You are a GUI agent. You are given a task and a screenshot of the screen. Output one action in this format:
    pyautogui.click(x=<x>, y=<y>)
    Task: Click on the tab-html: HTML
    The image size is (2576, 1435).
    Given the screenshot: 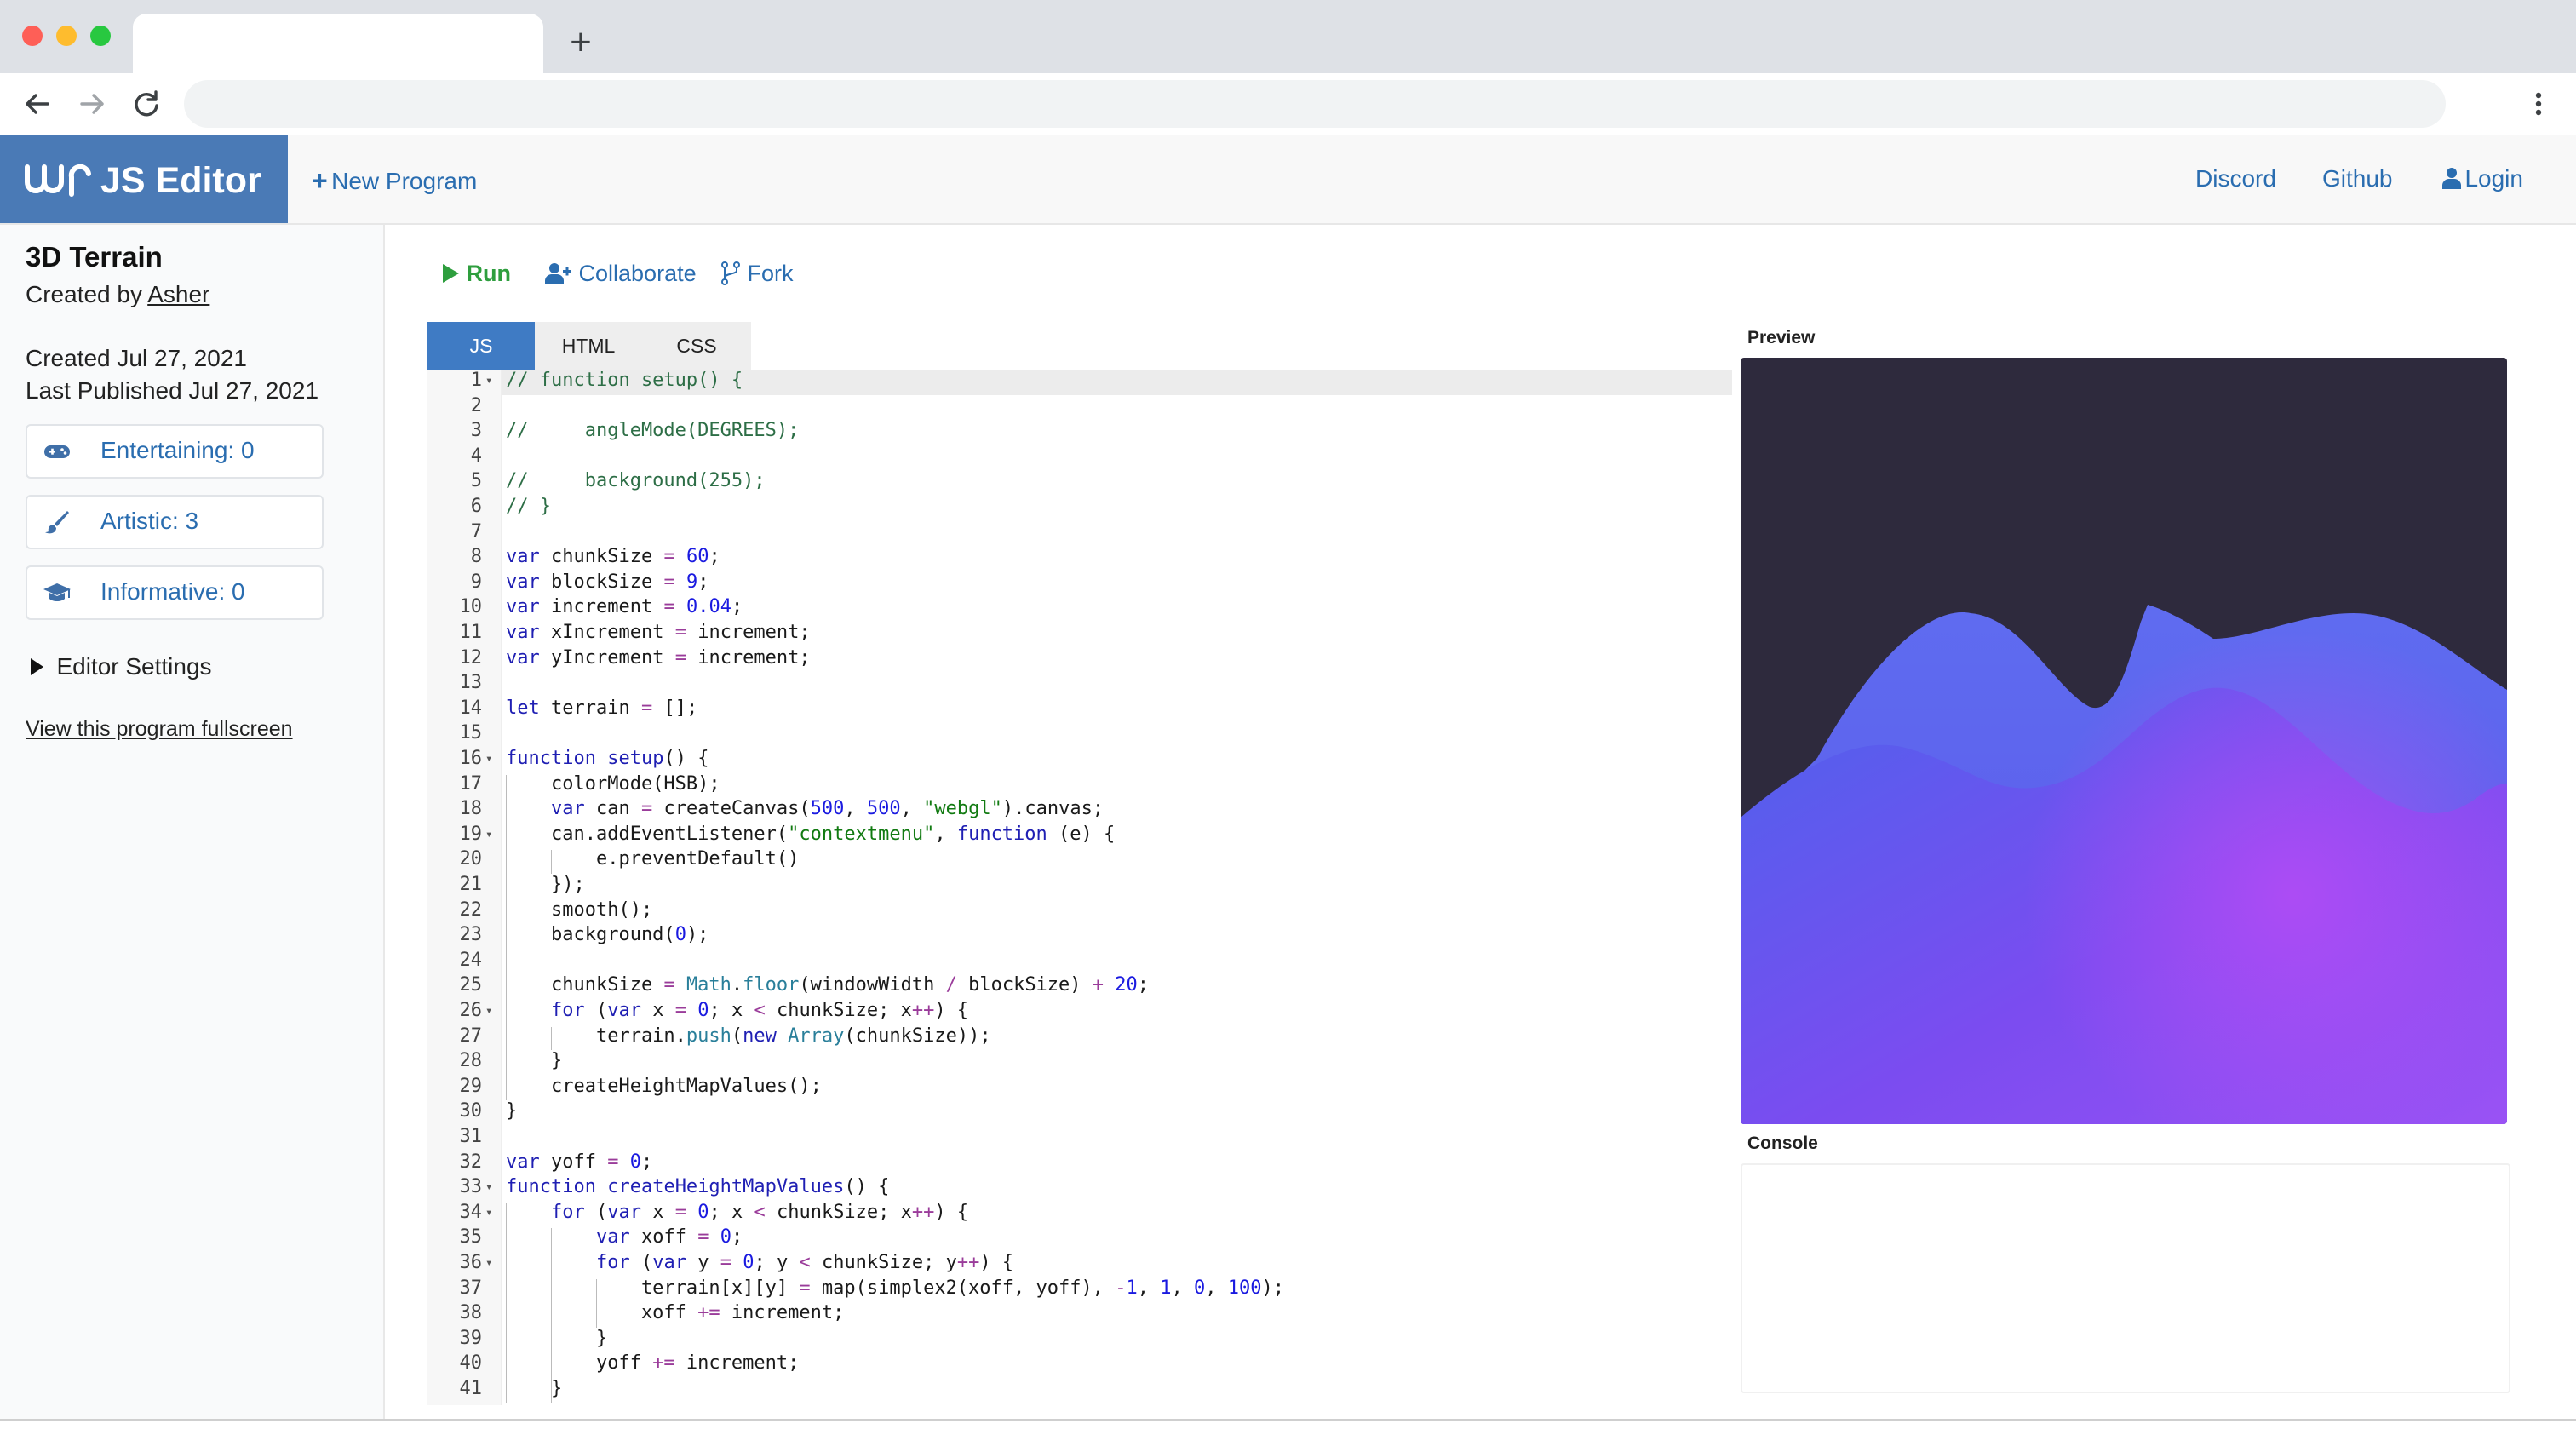 What is the action you would take?
    pyautogui.click(x=588, y=346)
    